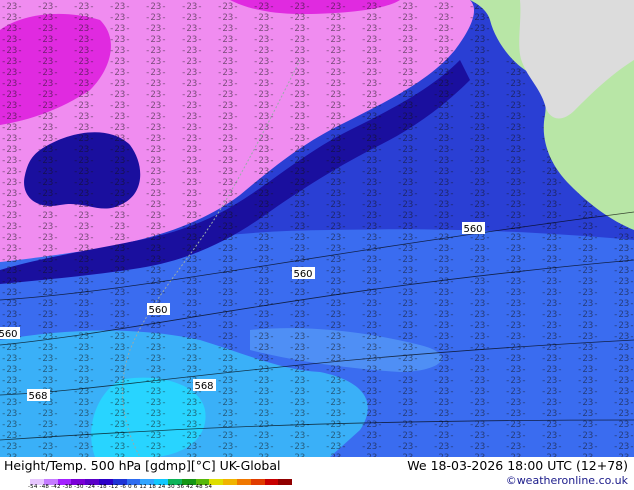 This screenshot has width=634, height=490. What do you see at coordinates (517, 465) in the screenshot?
I see `valid-time: We 18-03-2026 18:00 UTC (12+78)` at bounding box center [517, 465].